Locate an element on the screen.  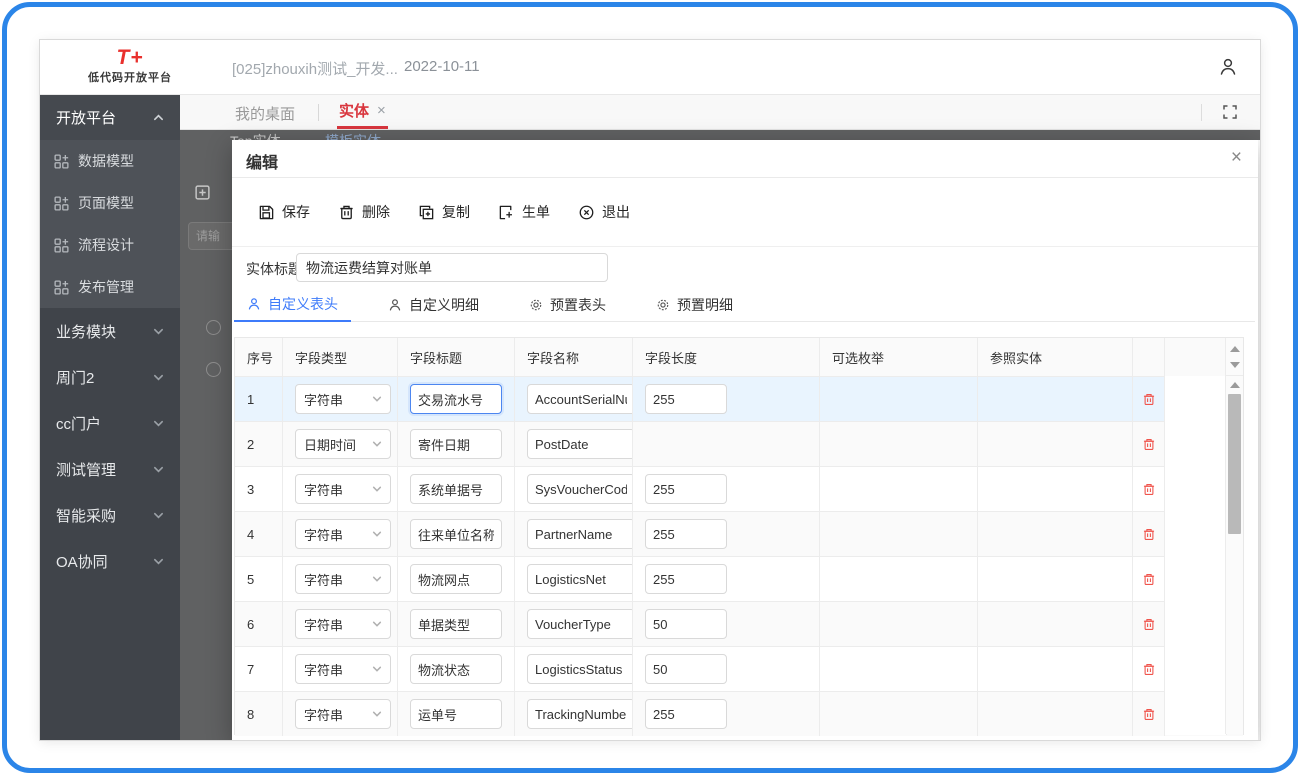
table-row: 7 字符串 is located at coordinates (739, 668).